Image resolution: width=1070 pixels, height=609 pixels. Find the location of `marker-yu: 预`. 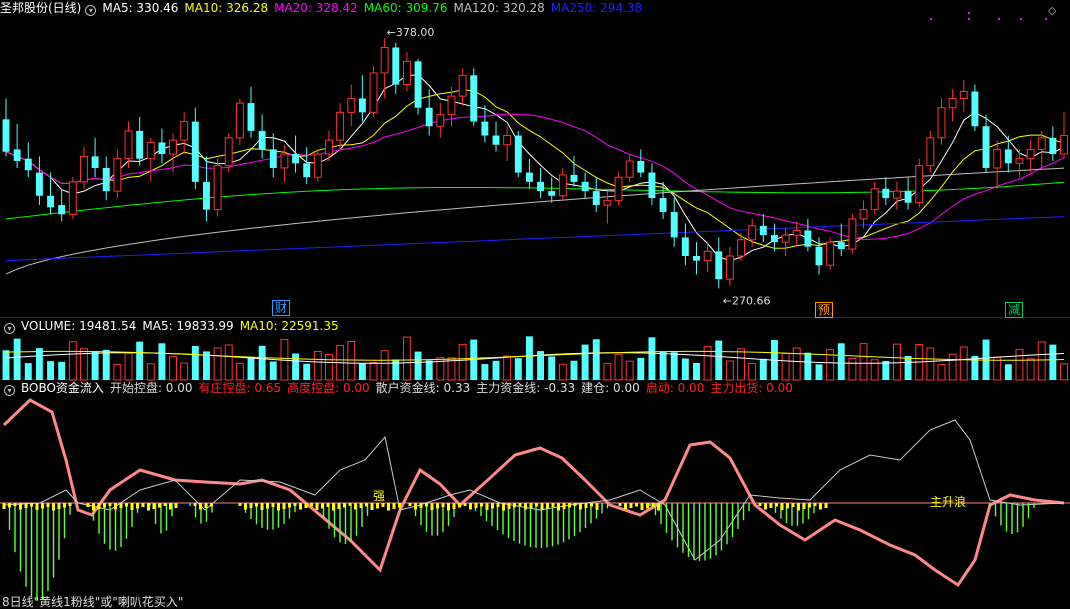

marker-yu: 预 is located at coordinates (824, 310).